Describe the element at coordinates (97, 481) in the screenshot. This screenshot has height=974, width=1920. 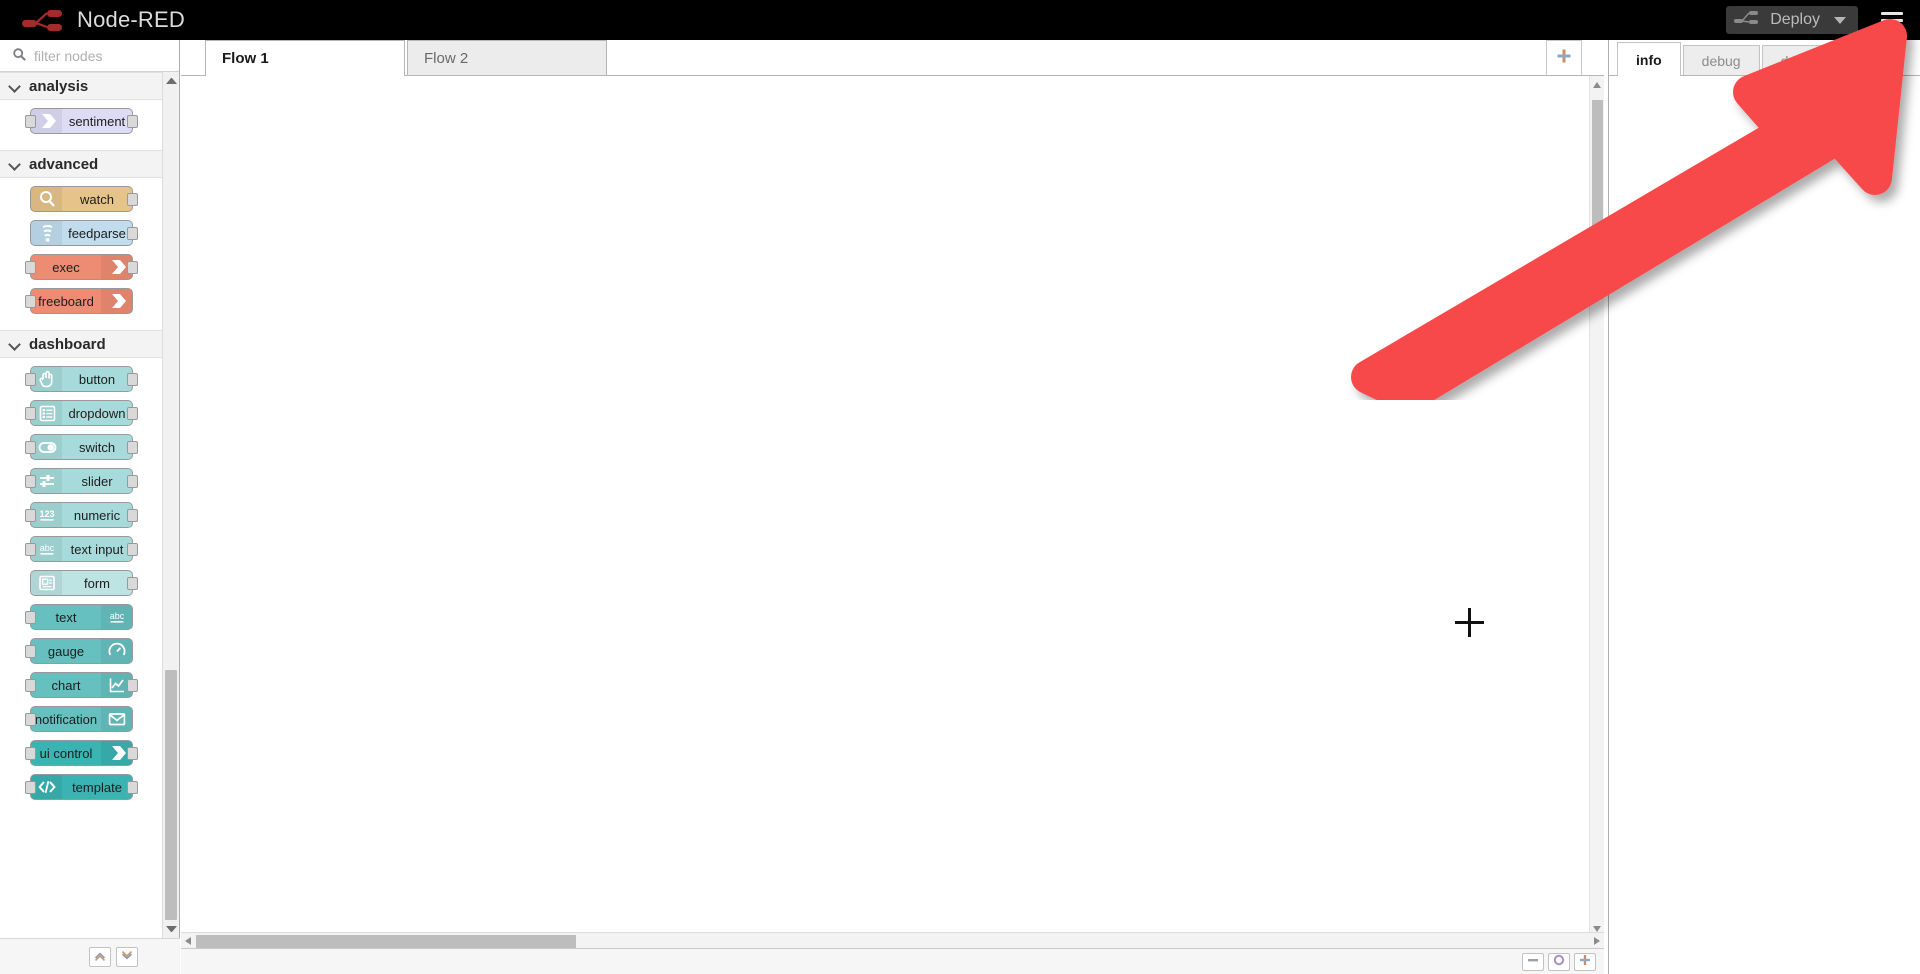
I see `palette-node-label: slider` at that location.